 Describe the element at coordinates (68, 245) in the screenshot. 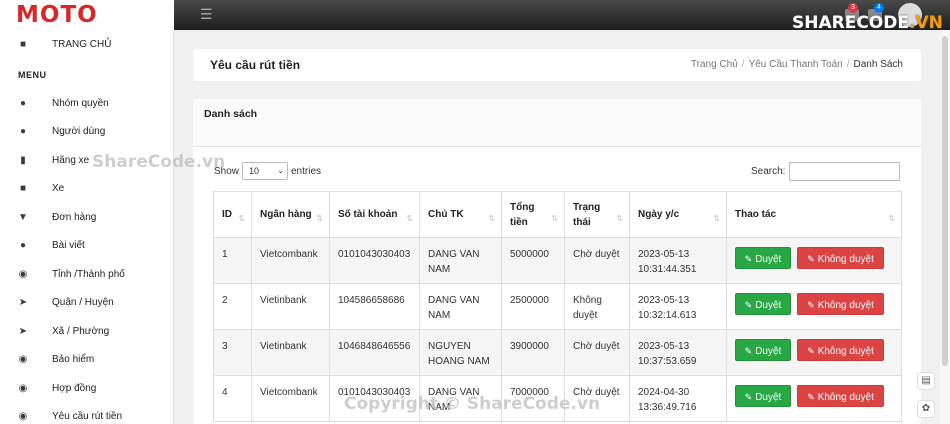

I see `sidebar-item-label: Bài viết` at that location.